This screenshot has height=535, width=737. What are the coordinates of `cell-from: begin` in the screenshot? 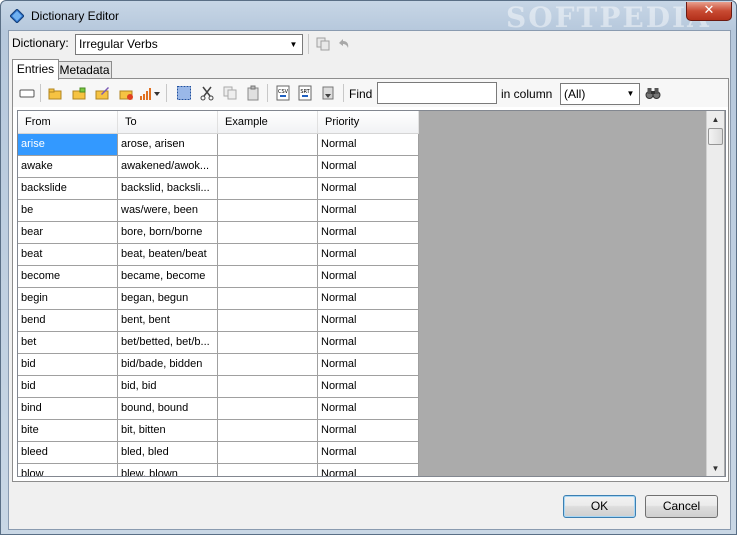 It's located at (68, 299).